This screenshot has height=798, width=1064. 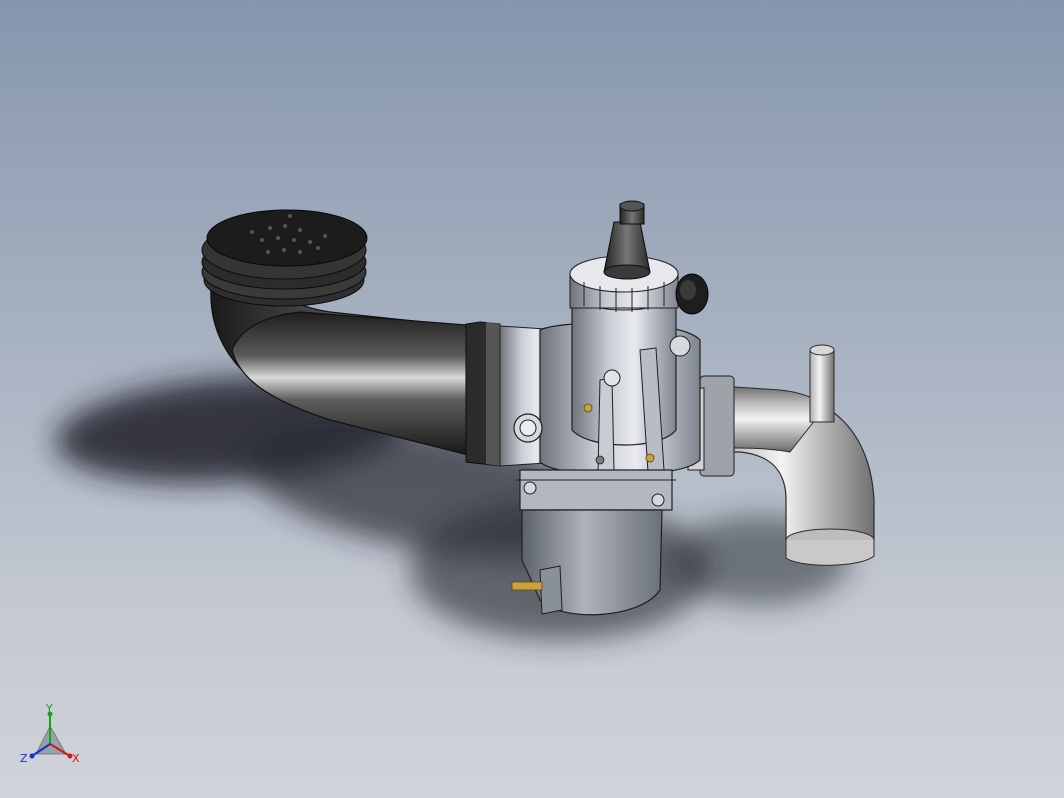 What do you see at coordinates (593, 542) in the screenshot?
I see `float-bowl` at bounding box center [593, 542].